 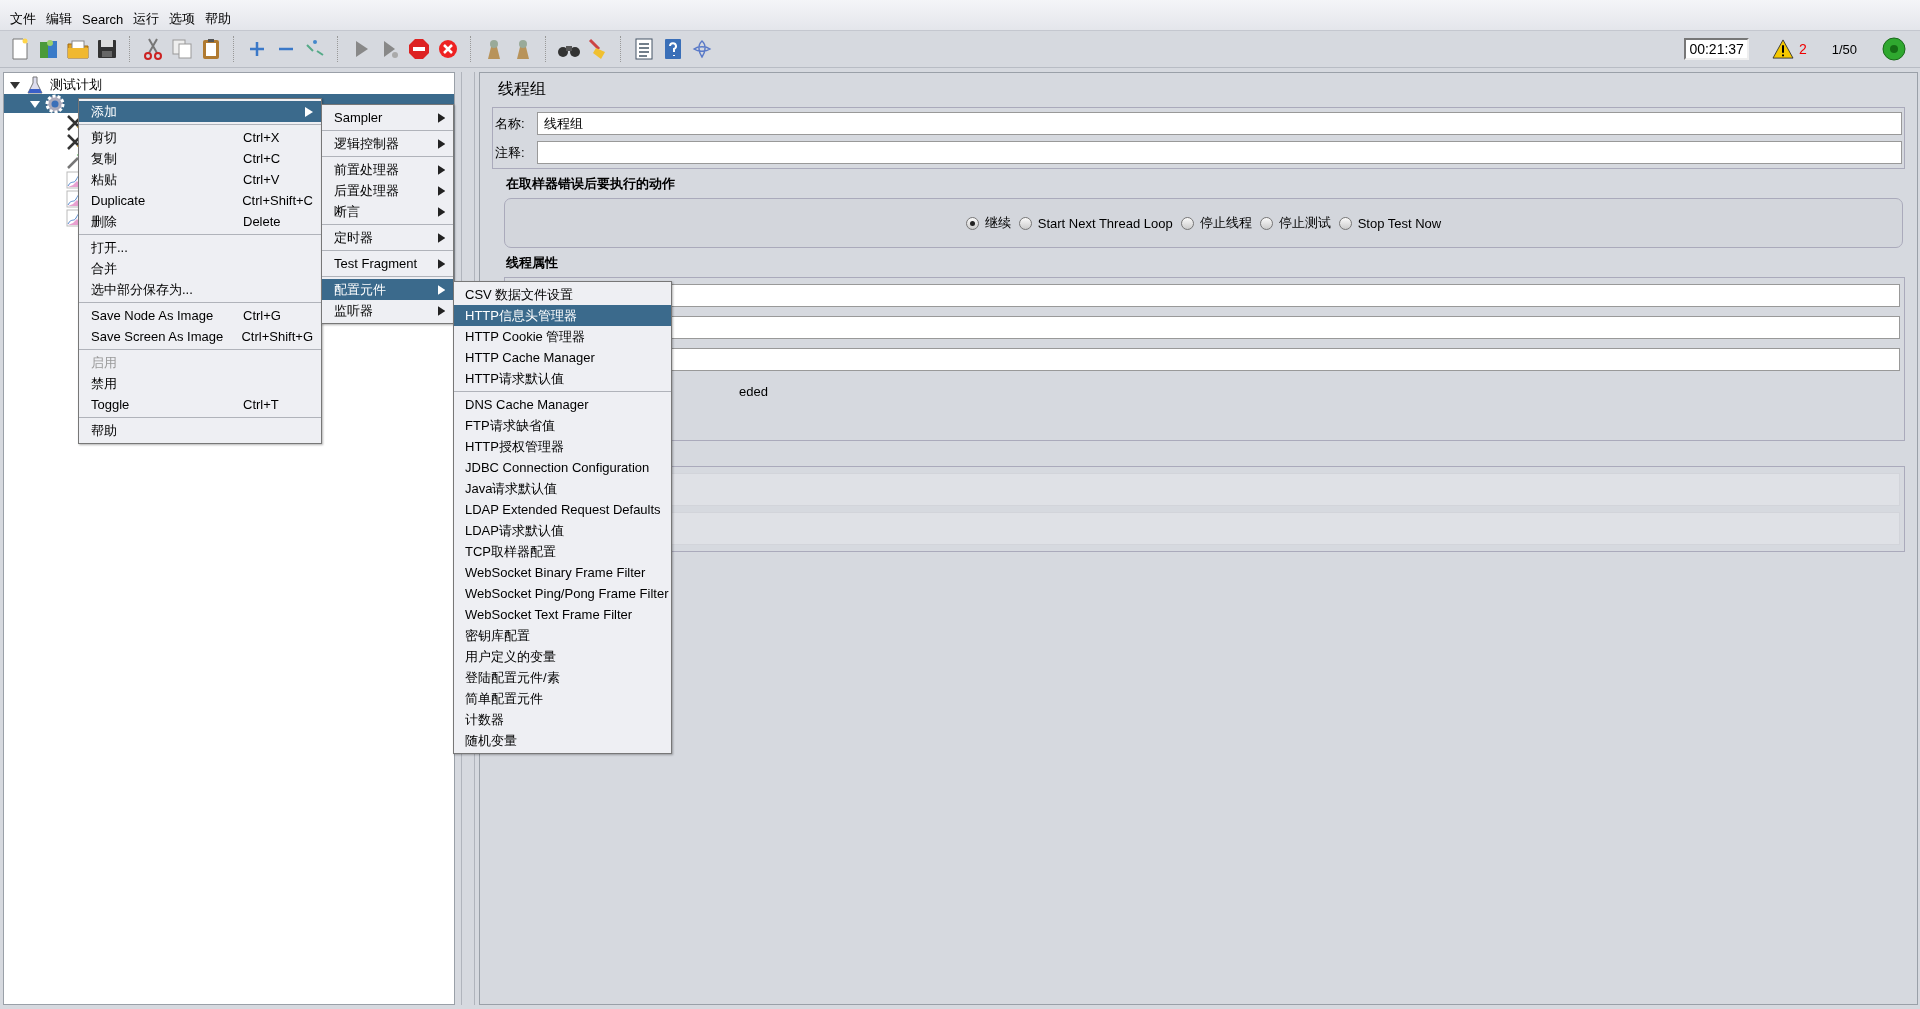 What do you see at coordinates (1716, 49) in the screenshot?
I see `elapsed-time: 00:21:37` at bounding box center [1716, 49].